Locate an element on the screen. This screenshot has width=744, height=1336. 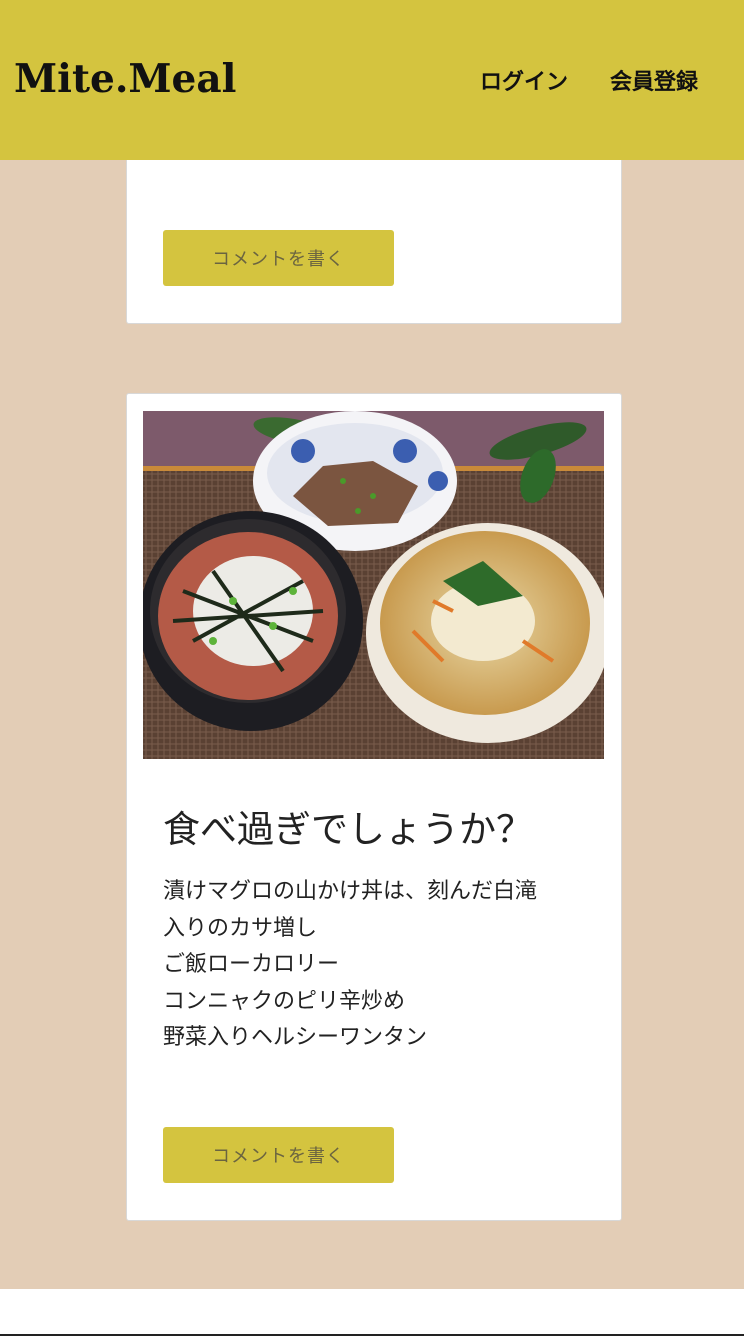
login-link: ログイン is located at coordinates (524, 80).